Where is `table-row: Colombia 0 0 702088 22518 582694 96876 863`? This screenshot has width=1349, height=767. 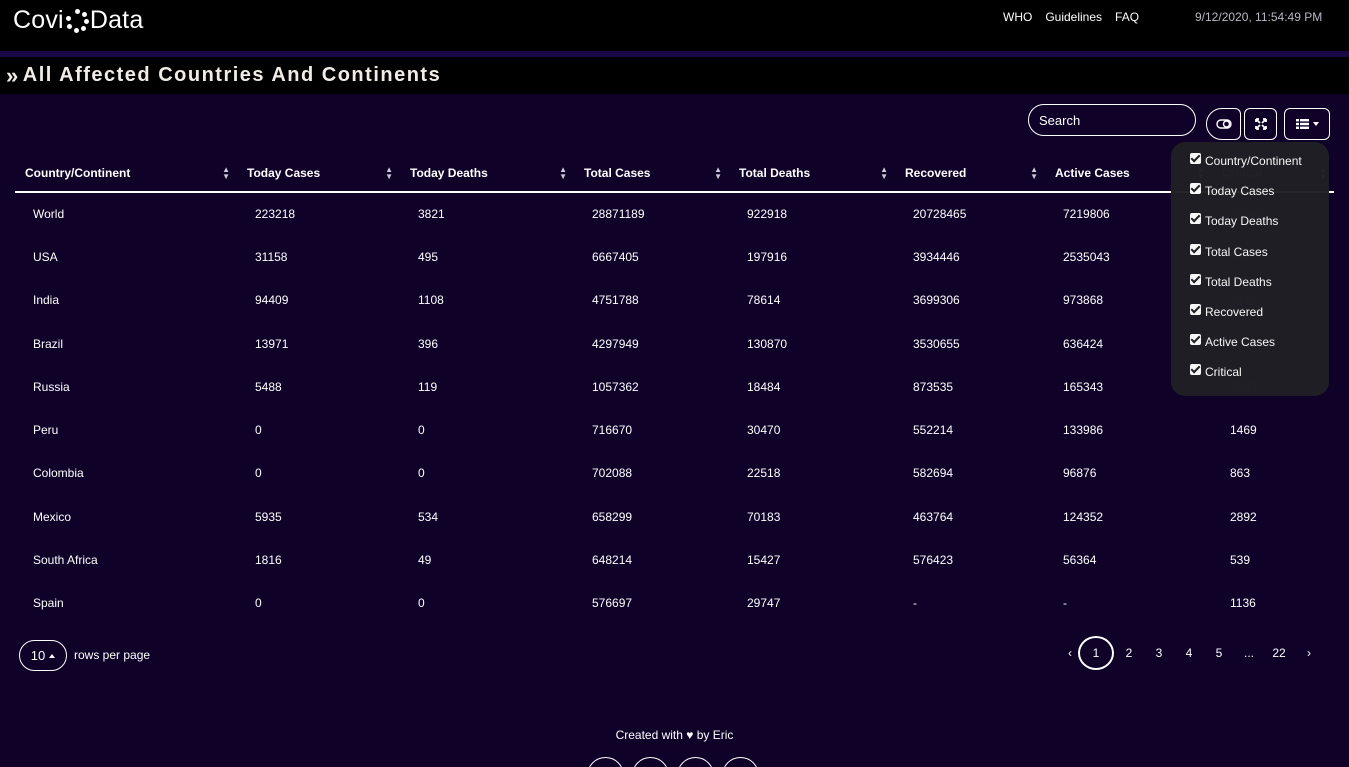
table-row: Colombia 0 0 702088 22518 582694 96876 863 is located at coordinates (674, 473).